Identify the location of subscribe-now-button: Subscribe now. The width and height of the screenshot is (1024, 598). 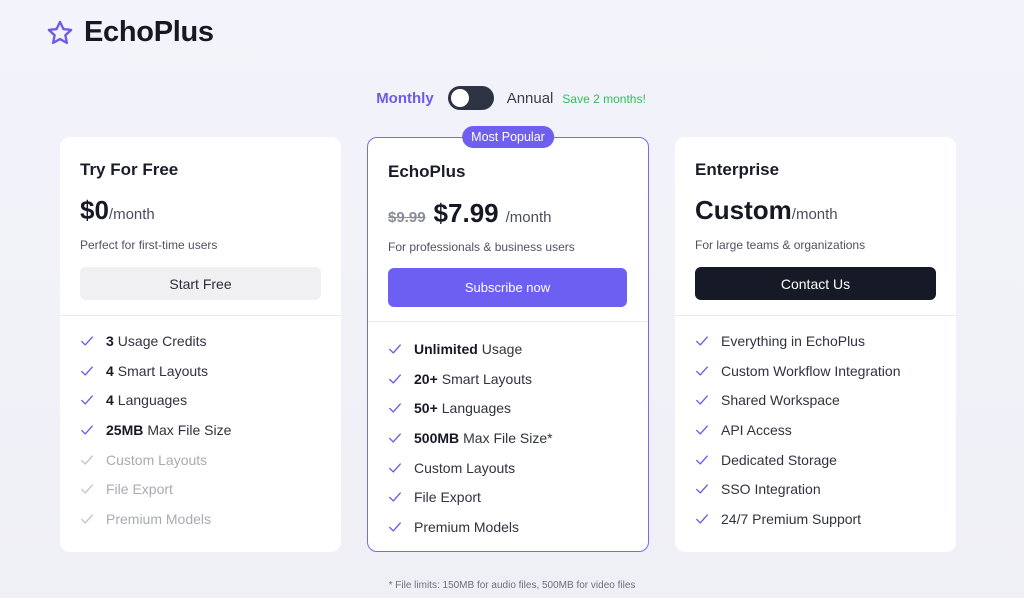
(507, 287).